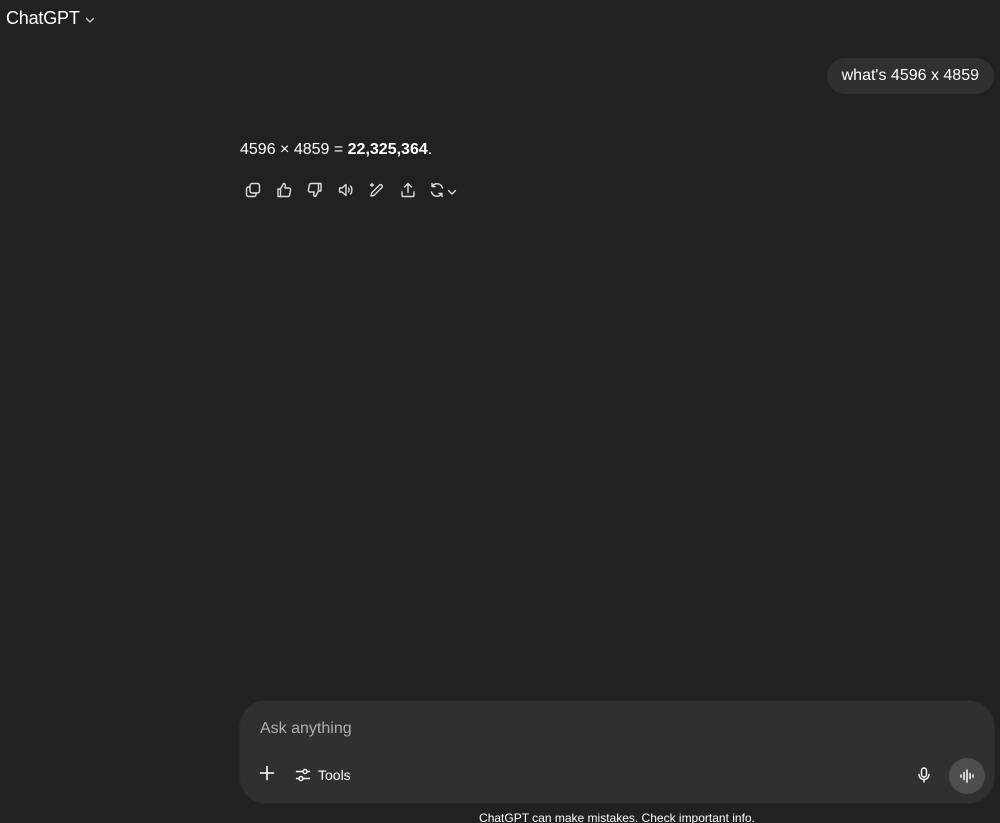  I want to click on thumbs-down-icon, so click(315, 192).